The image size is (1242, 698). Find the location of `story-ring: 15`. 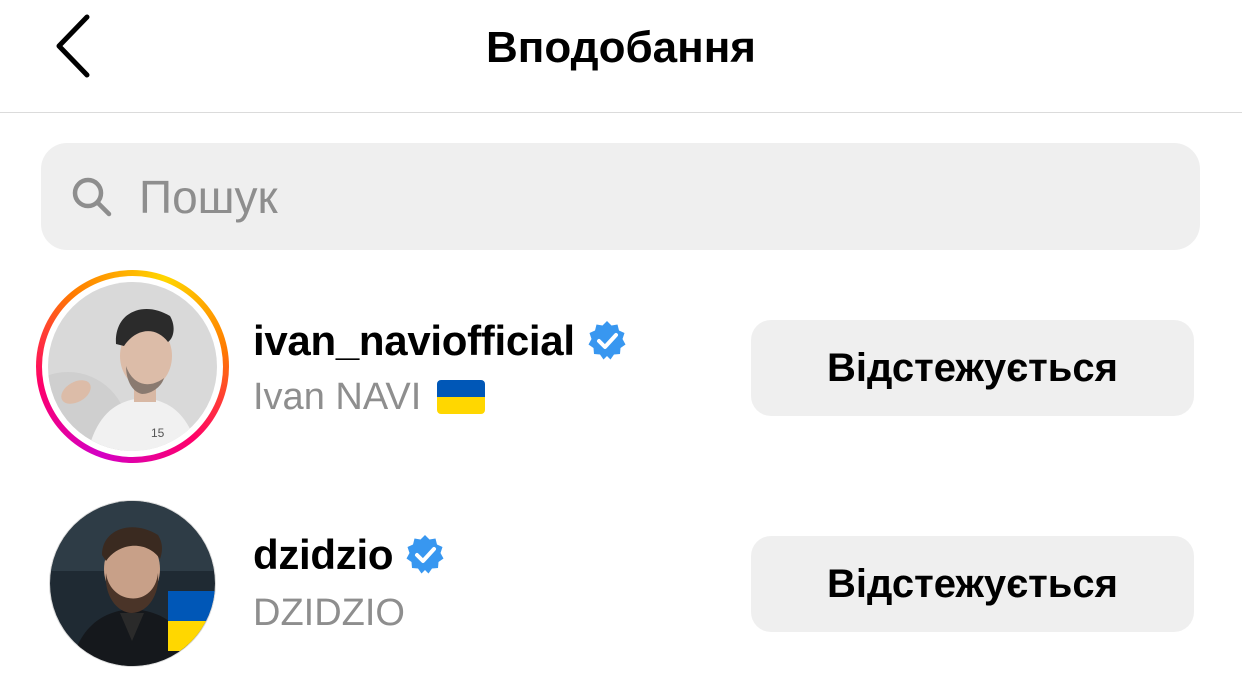

story-ring: 15 is located at coordinates (132, 366).